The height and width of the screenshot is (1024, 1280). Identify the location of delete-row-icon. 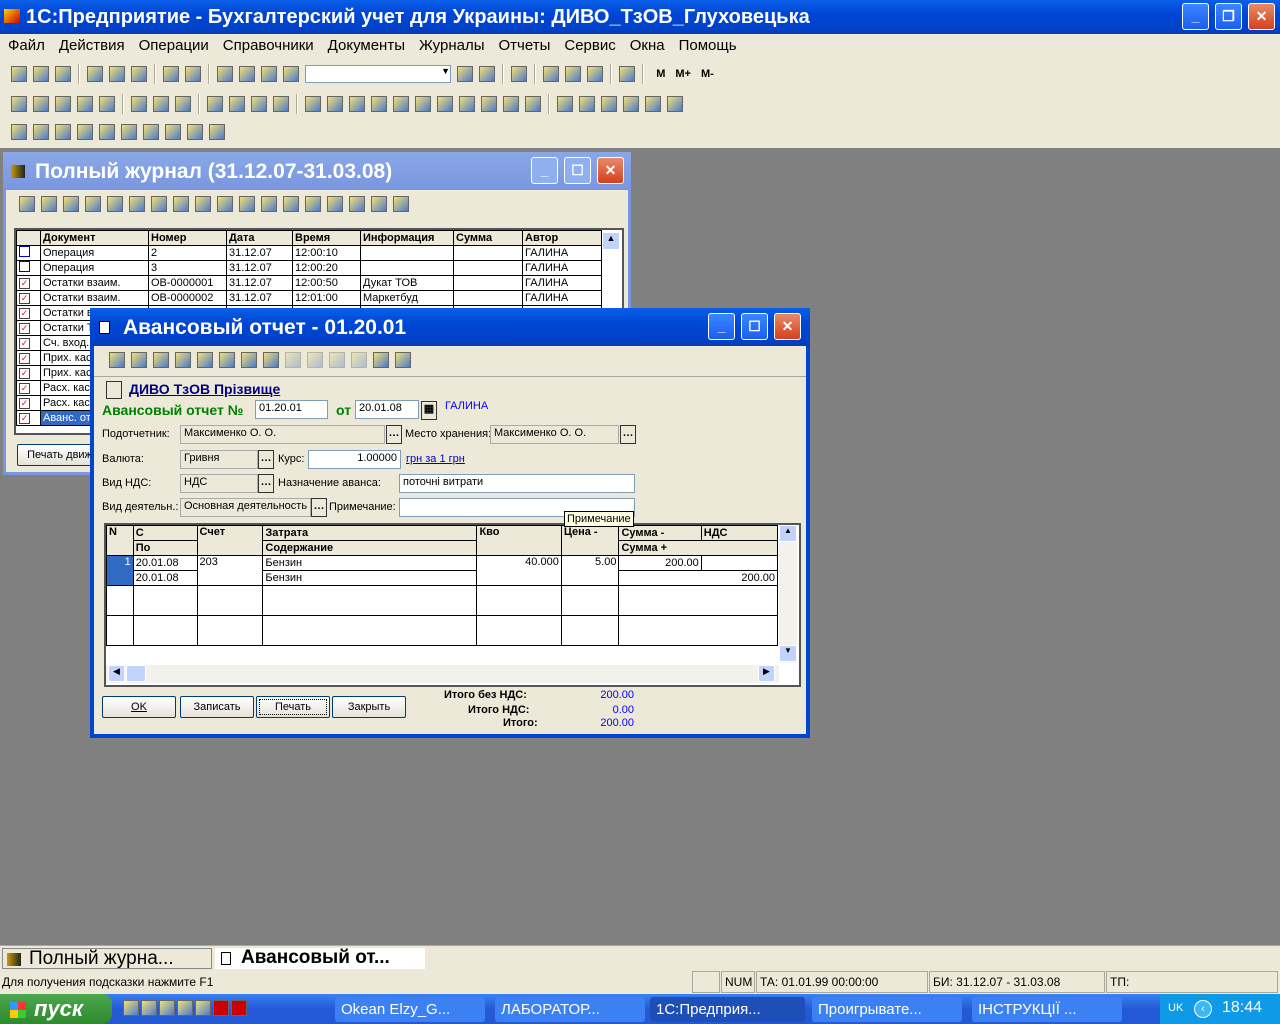
(161, 360).